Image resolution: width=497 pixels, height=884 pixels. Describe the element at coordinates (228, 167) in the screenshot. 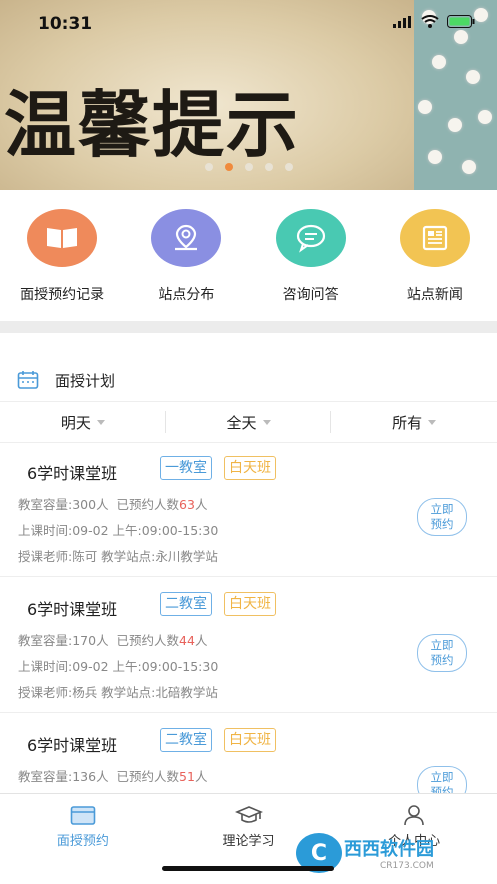

I see `carousel-dot-active` at that location.